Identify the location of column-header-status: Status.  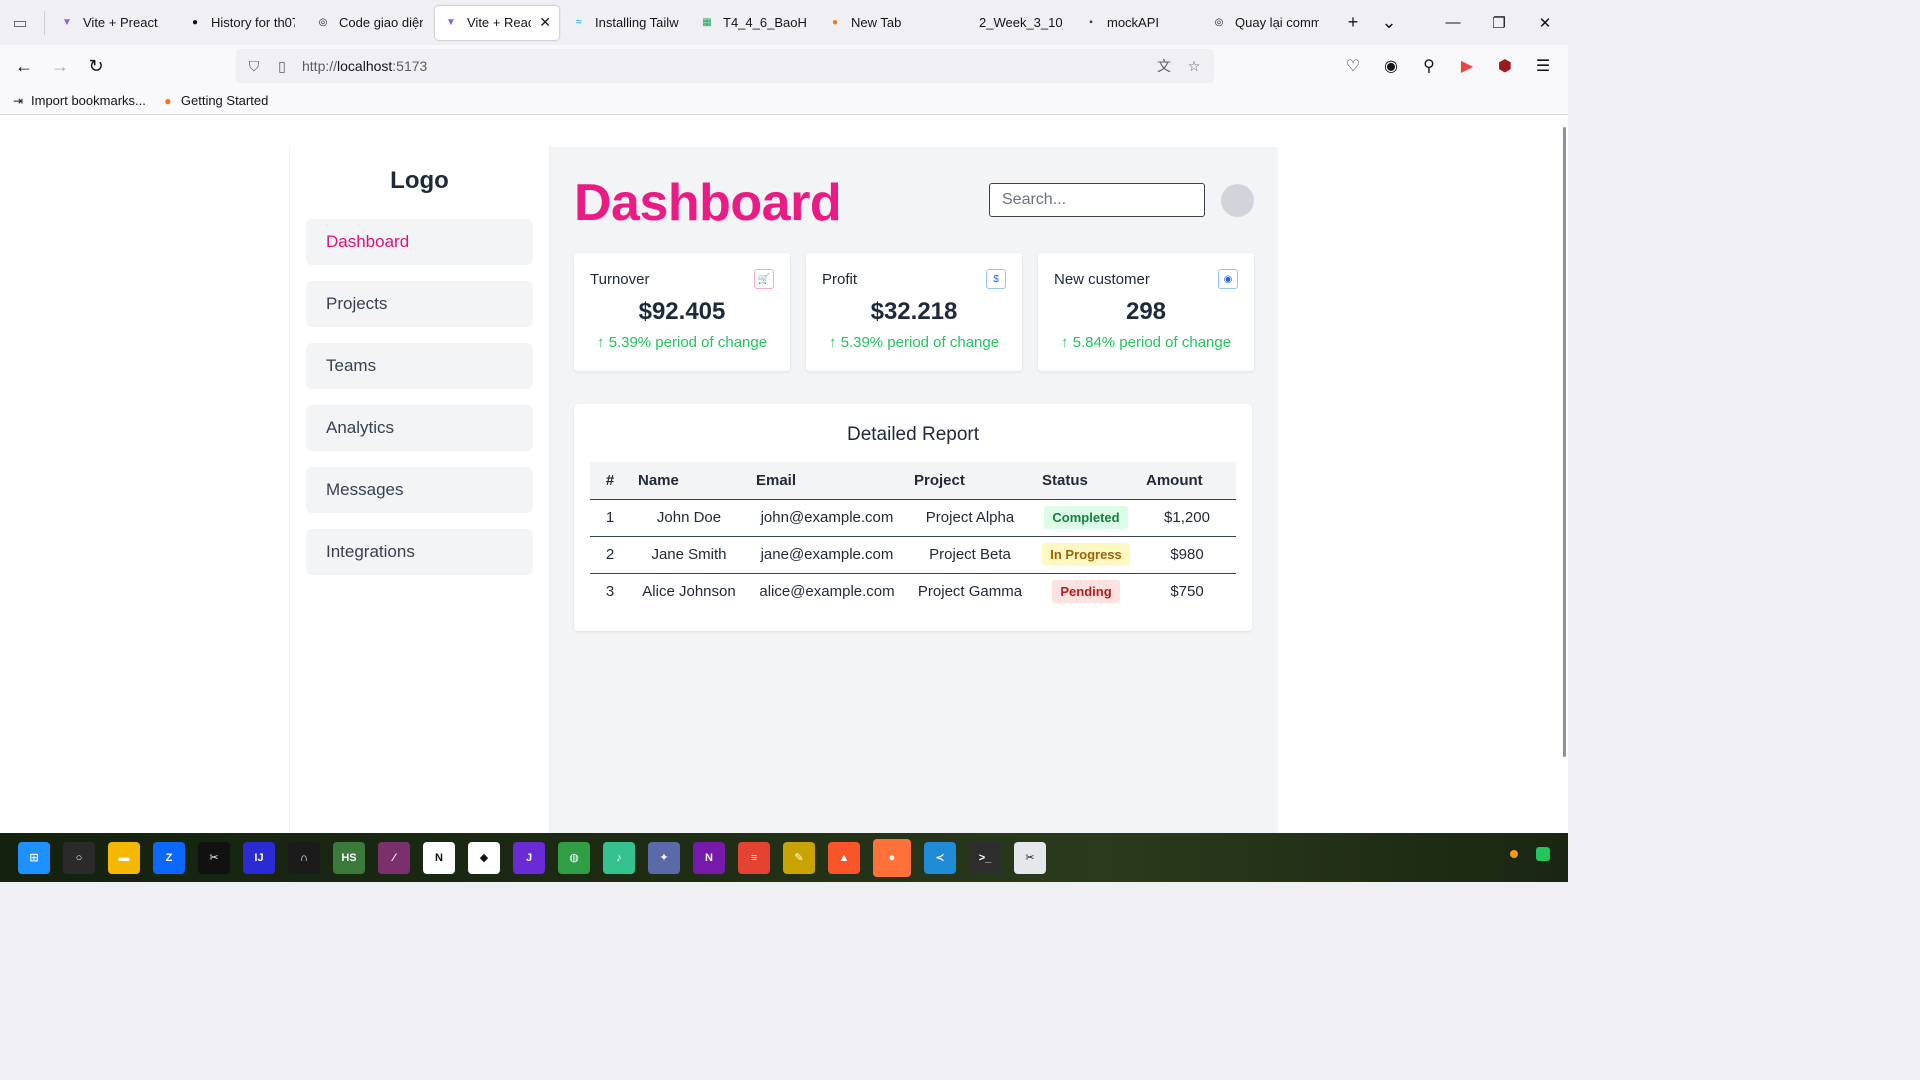
(1065, 480).